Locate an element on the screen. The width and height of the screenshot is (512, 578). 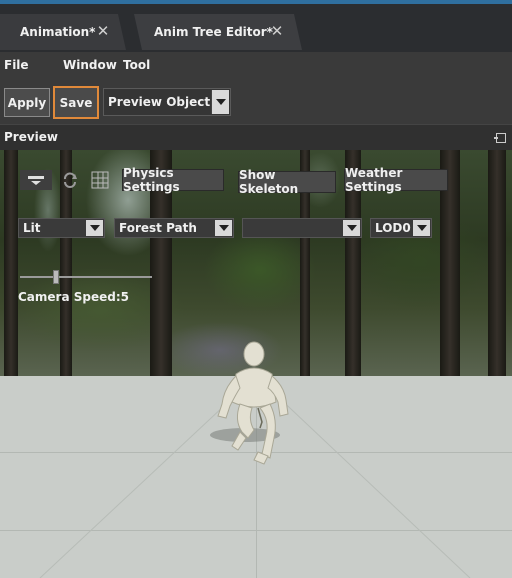
tab-label: Anim Tree Editor* is located at coordinates (213, 32).